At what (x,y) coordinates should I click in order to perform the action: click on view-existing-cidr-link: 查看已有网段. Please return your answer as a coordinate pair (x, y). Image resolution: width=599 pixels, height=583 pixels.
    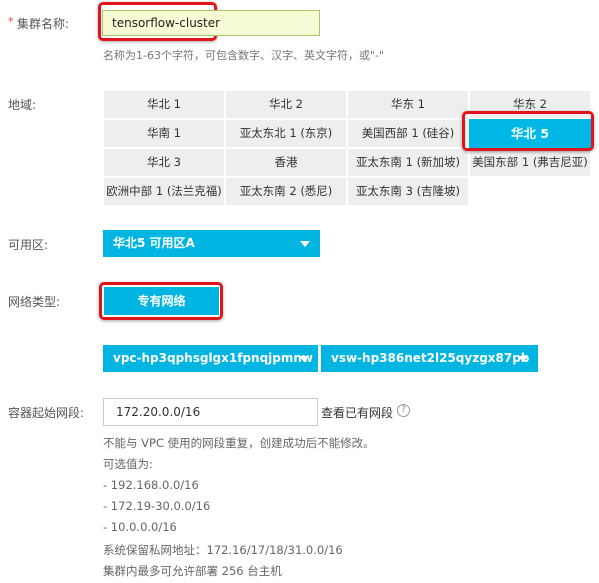
    Looking at the image, I should click on (357, 412).